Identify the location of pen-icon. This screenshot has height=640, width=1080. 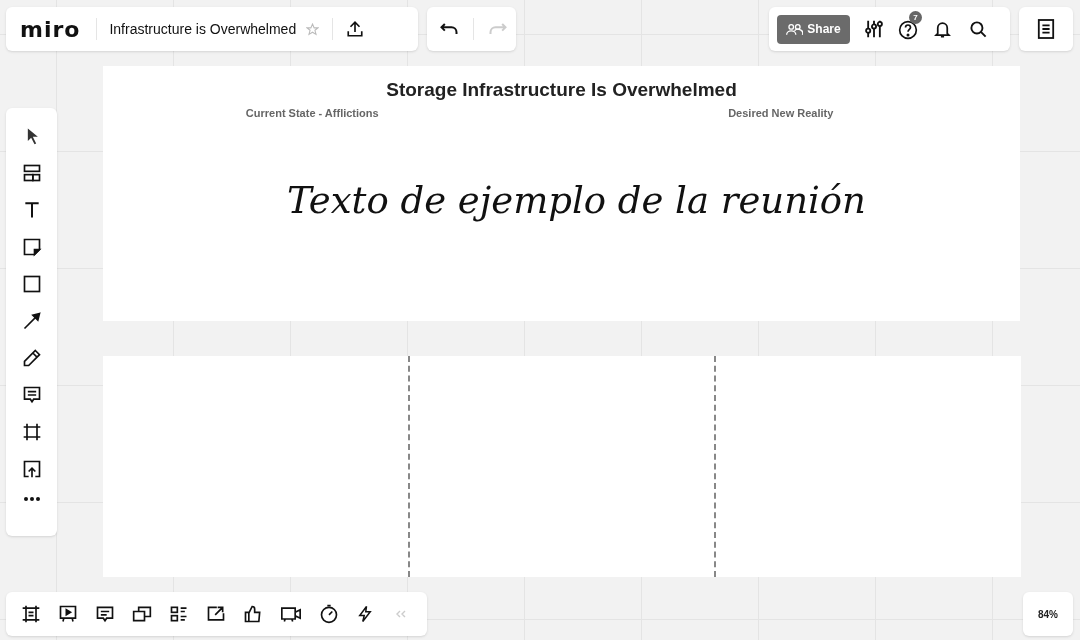
(31, 358).